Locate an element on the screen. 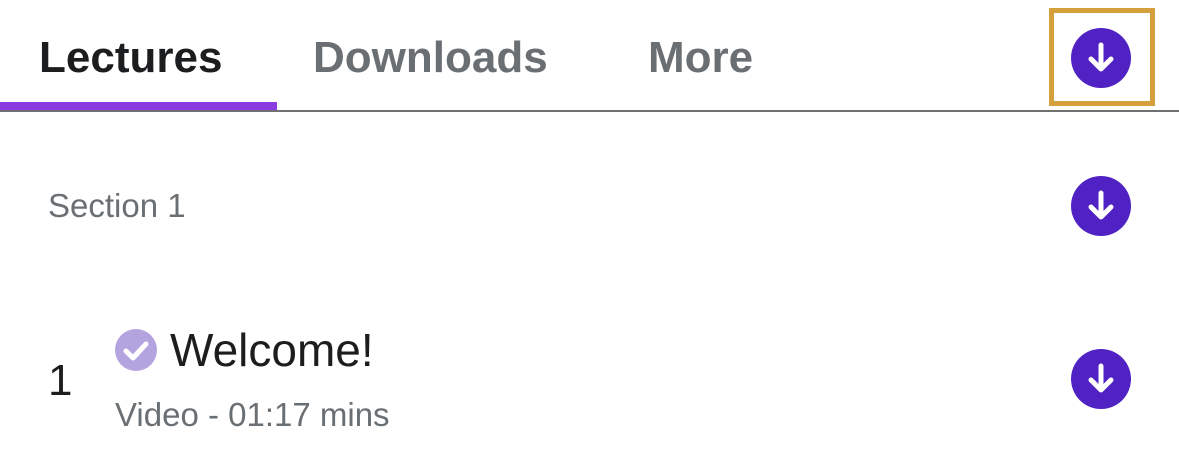 The width and height of the screenshot is (1179, 456). section-title: Section 1 is located at coordinates (117, 205).